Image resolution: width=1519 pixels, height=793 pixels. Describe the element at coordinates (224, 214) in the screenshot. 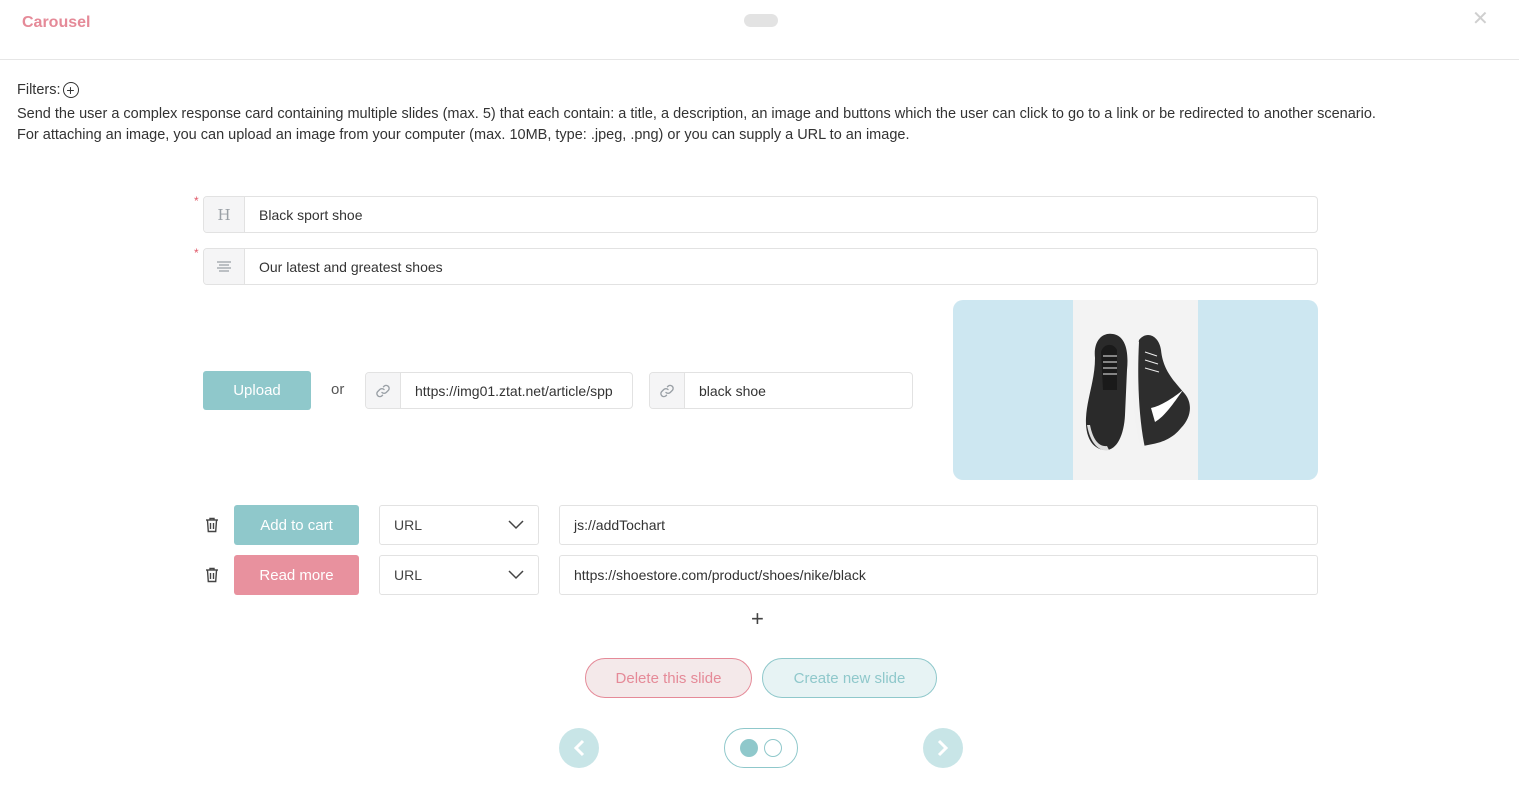

I see `heading-icon: H` at that location.